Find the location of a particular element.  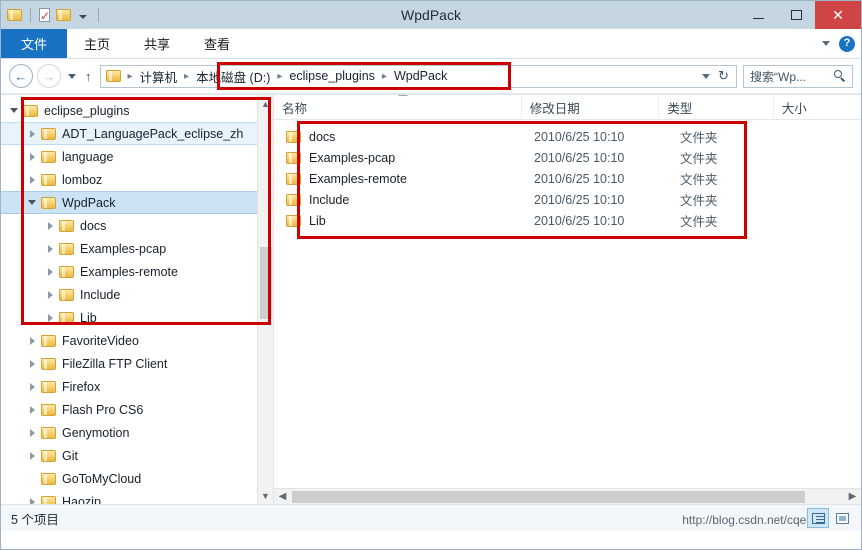

filelist-horizontal-scrollbar: ◀ ▶ is located at coordinates (567, 496).